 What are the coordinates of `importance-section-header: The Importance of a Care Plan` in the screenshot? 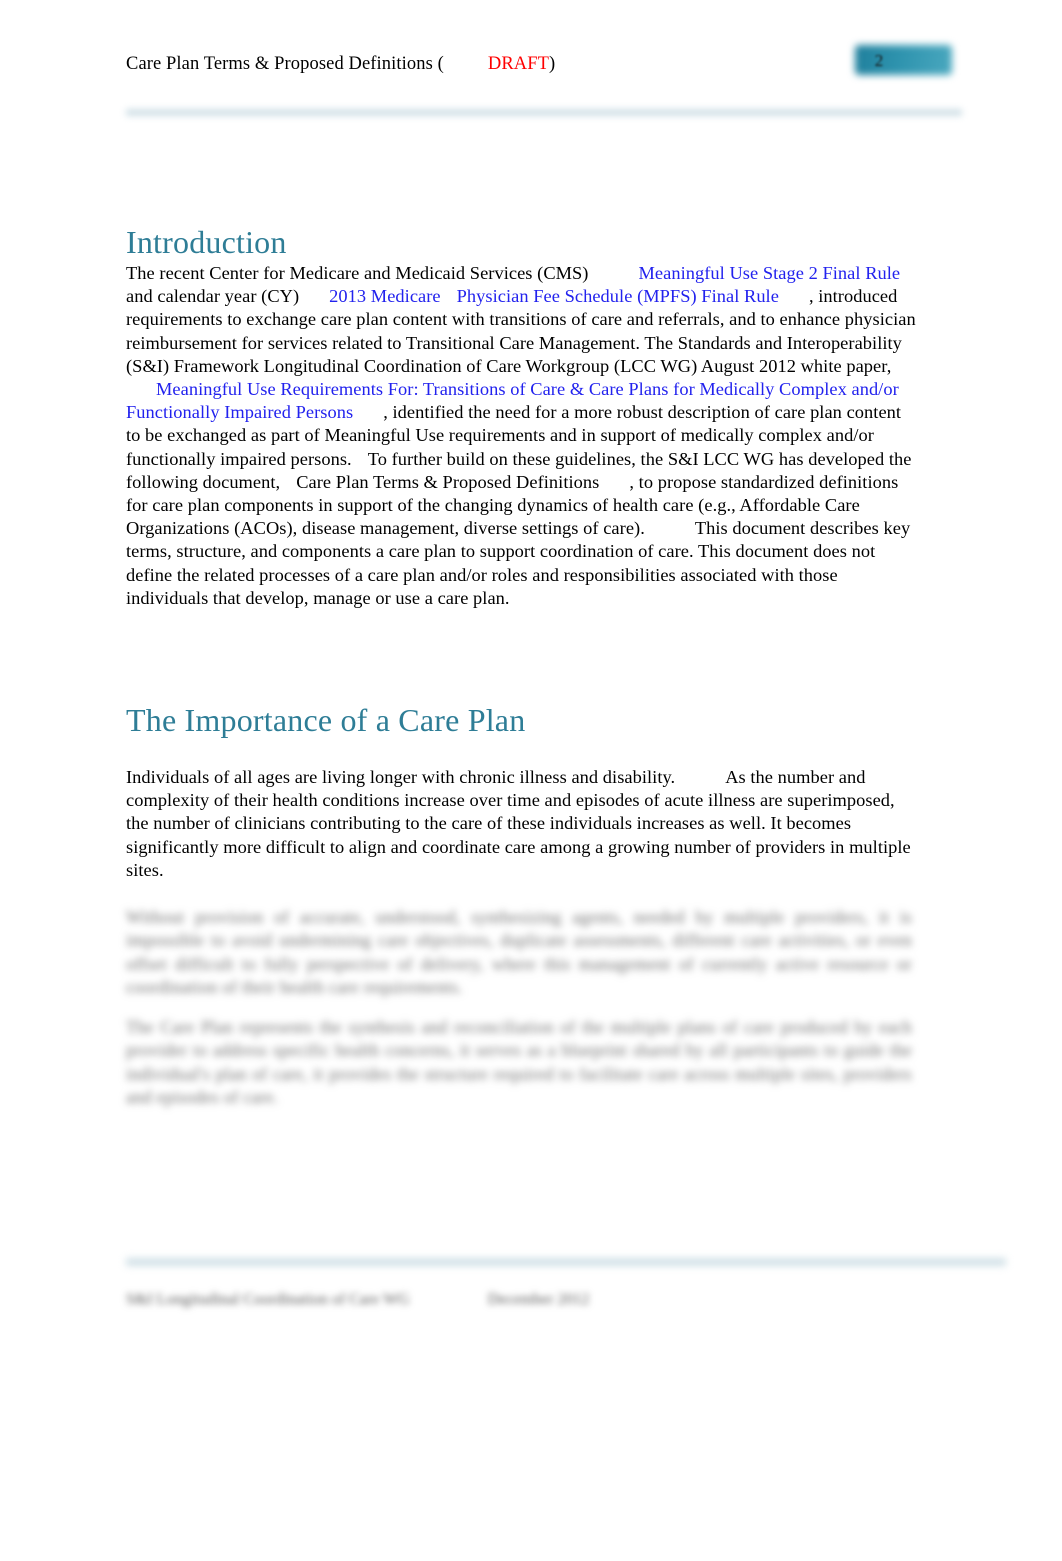 It's located at (521, 720).